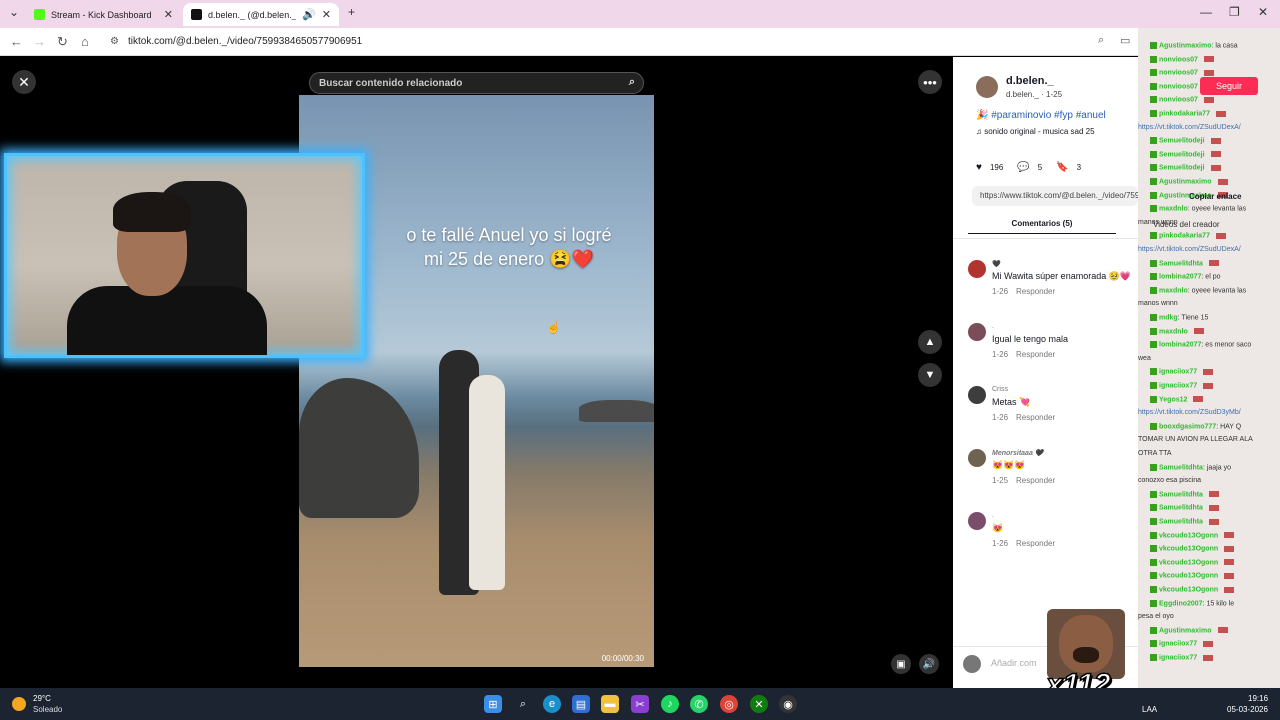 This screenshot has height=720, width=1280. I want to click on next-video-button: ▼, so click(930, 375).